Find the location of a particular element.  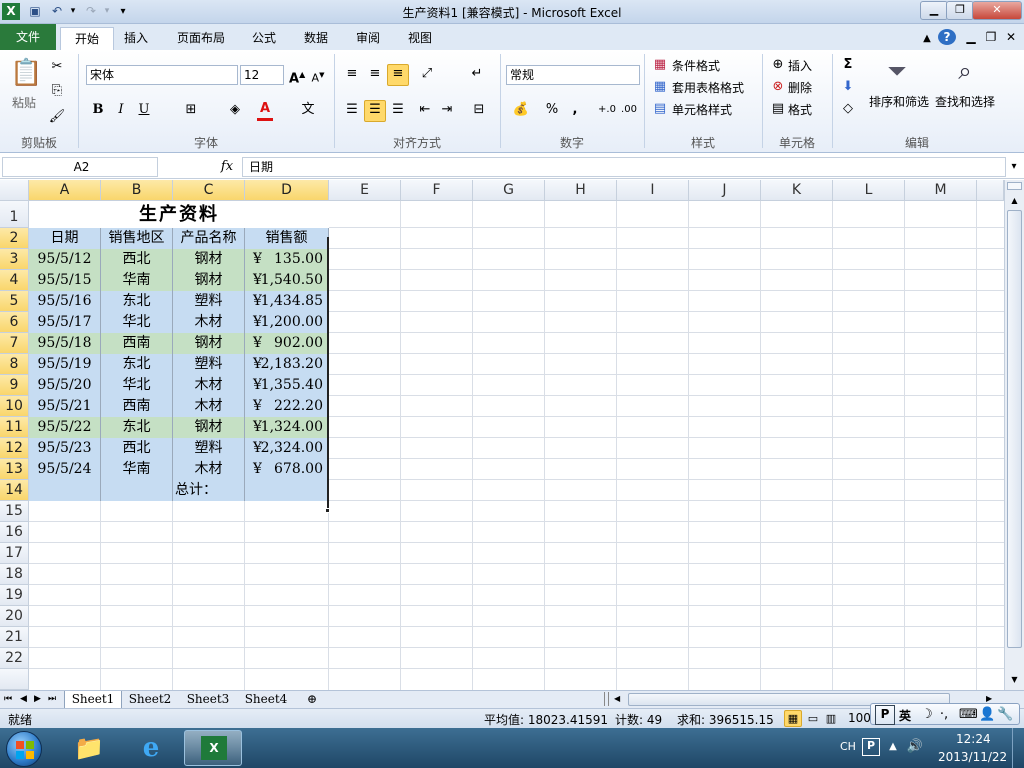

align-center-icon: ☰ is located at coordinates (375, 111).